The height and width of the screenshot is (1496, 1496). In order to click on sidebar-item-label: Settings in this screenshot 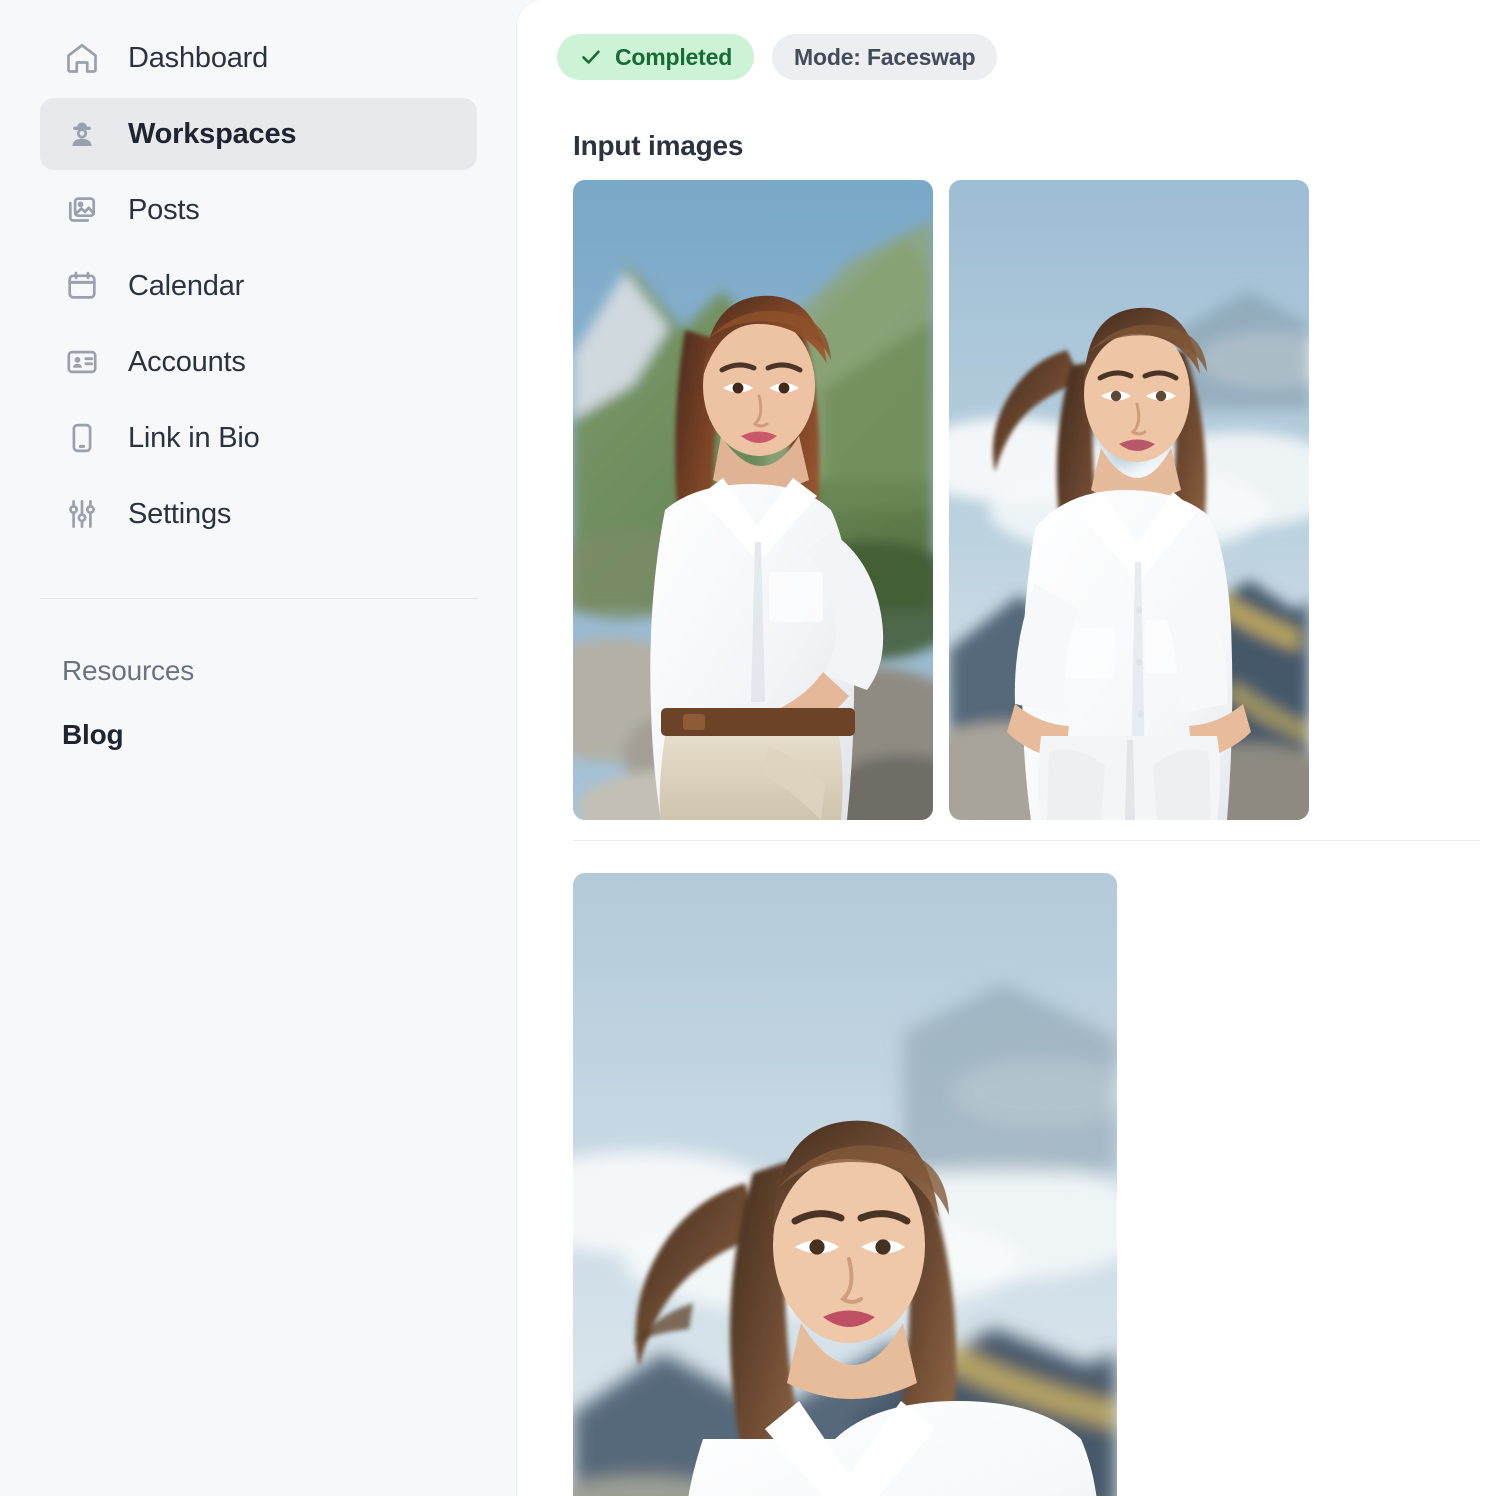, I will do `click(180, 513)`.